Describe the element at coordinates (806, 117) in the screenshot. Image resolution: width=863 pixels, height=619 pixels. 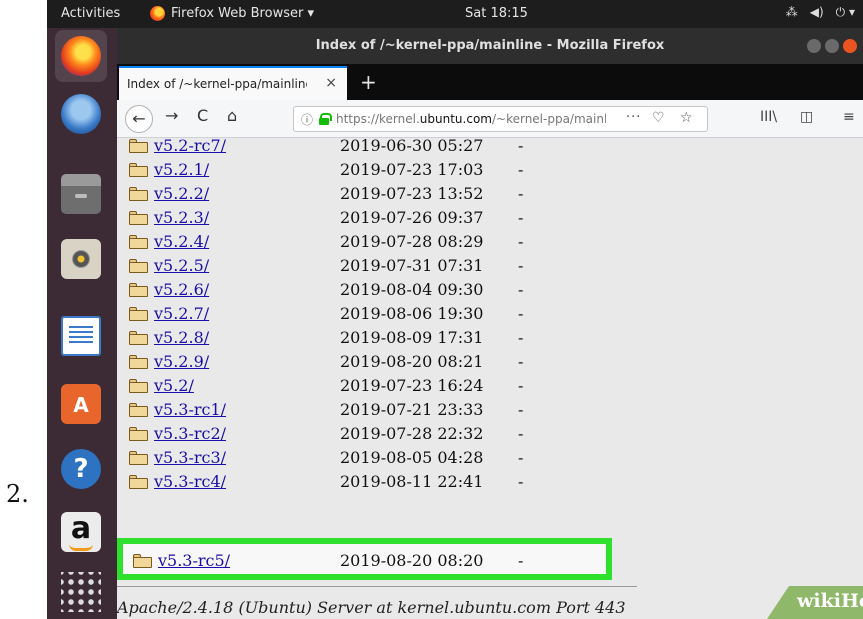
I see `sidebar-icon: ◫` at that location.